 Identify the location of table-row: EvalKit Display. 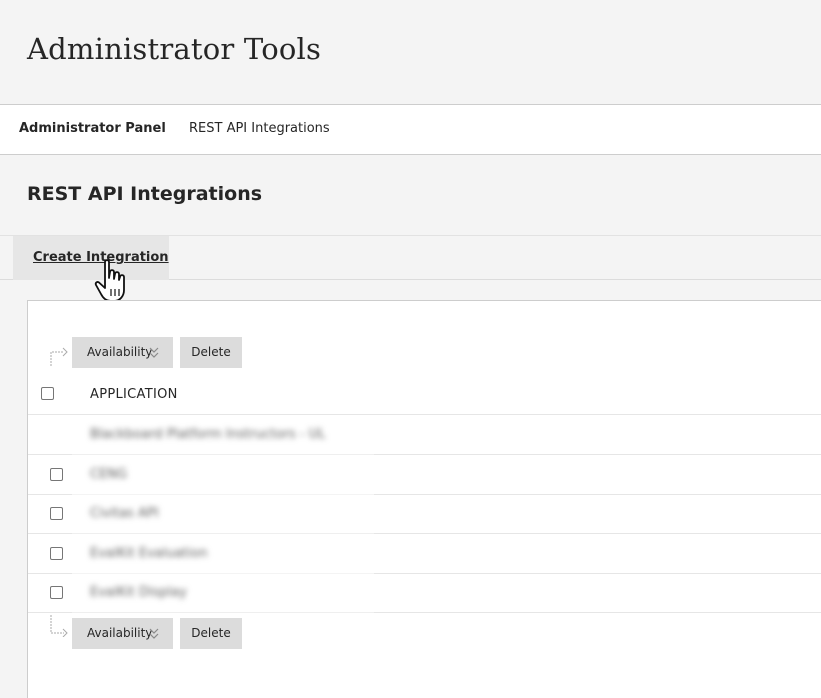
(424, 593).